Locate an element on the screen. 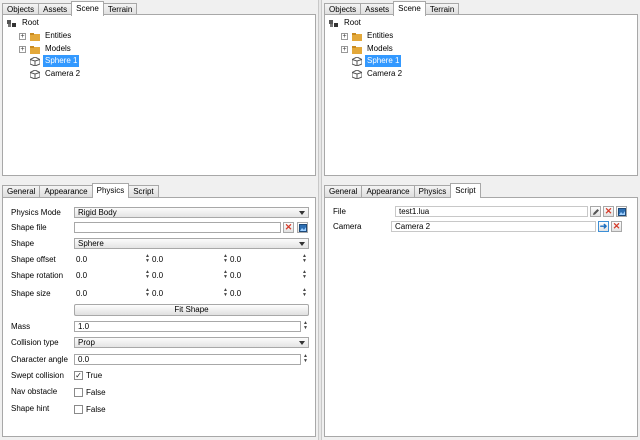 The width and height of the screenshot is (640, 440). collision-type-label: Collision type is located at coordinates (35, 342).